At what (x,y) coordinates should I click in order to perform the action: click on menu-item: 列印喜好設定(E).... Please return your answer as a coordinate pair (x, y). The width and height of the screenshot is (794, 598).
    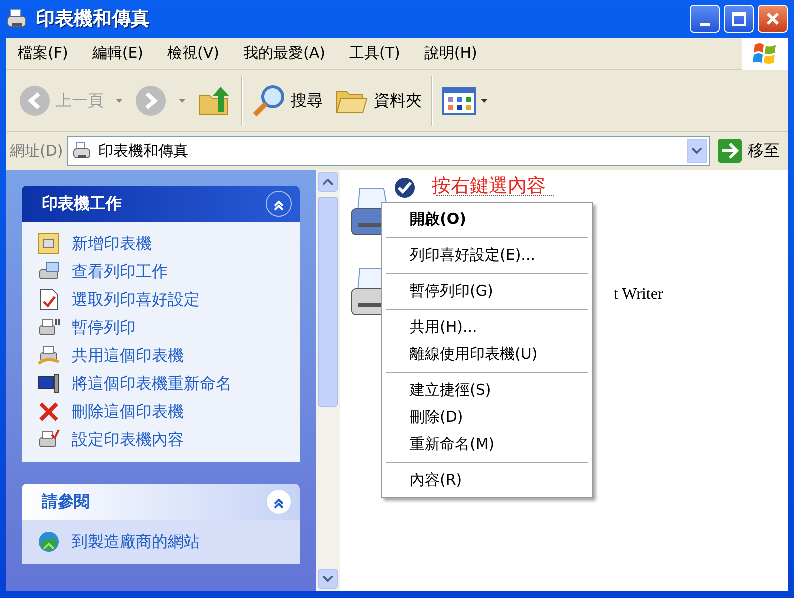
    Looking at the image, I should click on (487, 255).